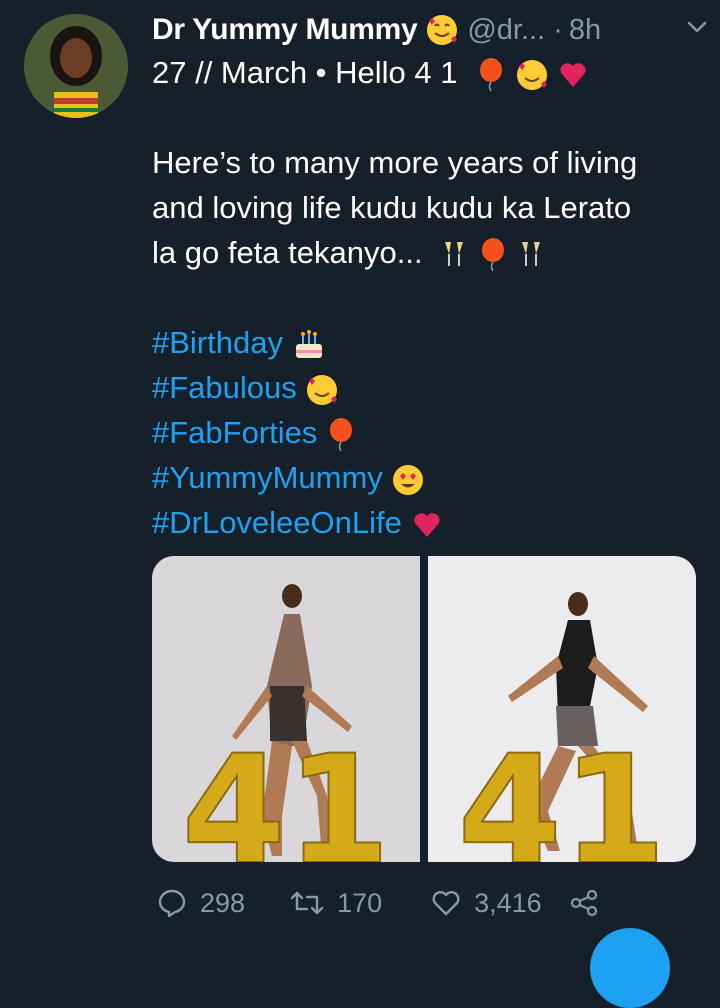 Image resolution: width=720 pixels, height=1008 pixels. Describe the element at coordinates (508, 902) in the screenshot. I see `like-count: 3,416` at that location.